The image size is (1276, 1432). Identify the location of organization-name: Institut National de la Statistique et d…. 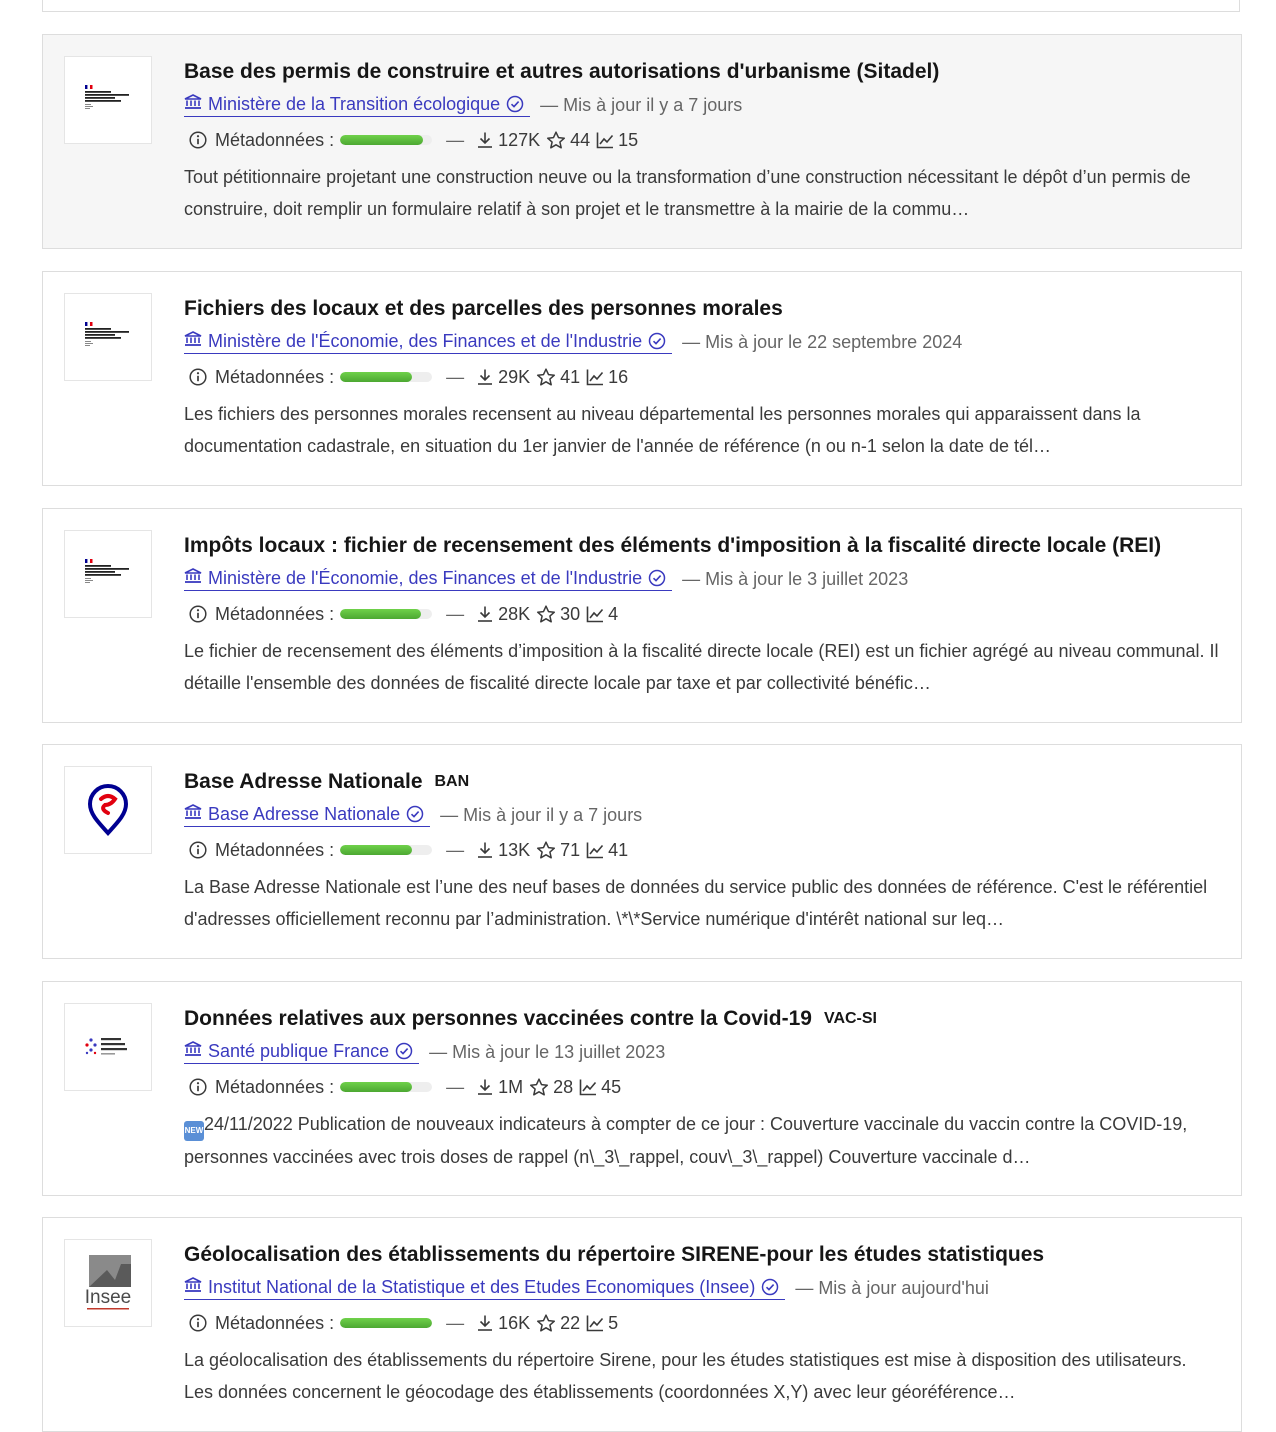
(482, 1286).